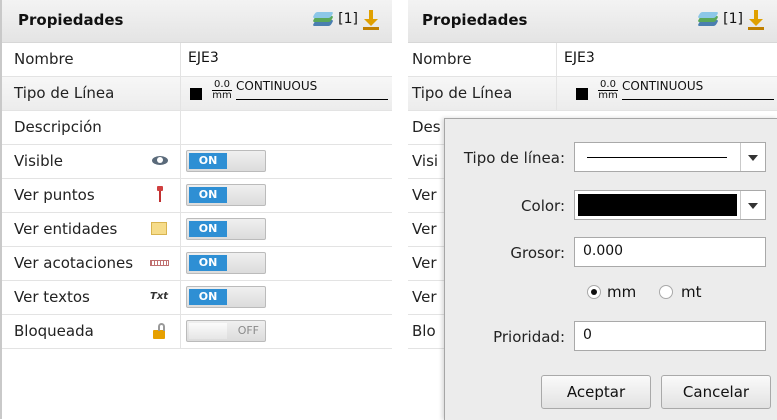  What do you see at coordinates (226, 161) in the screenshot?
I see `visible-toggle: ON` at bounding box center [226, 161].